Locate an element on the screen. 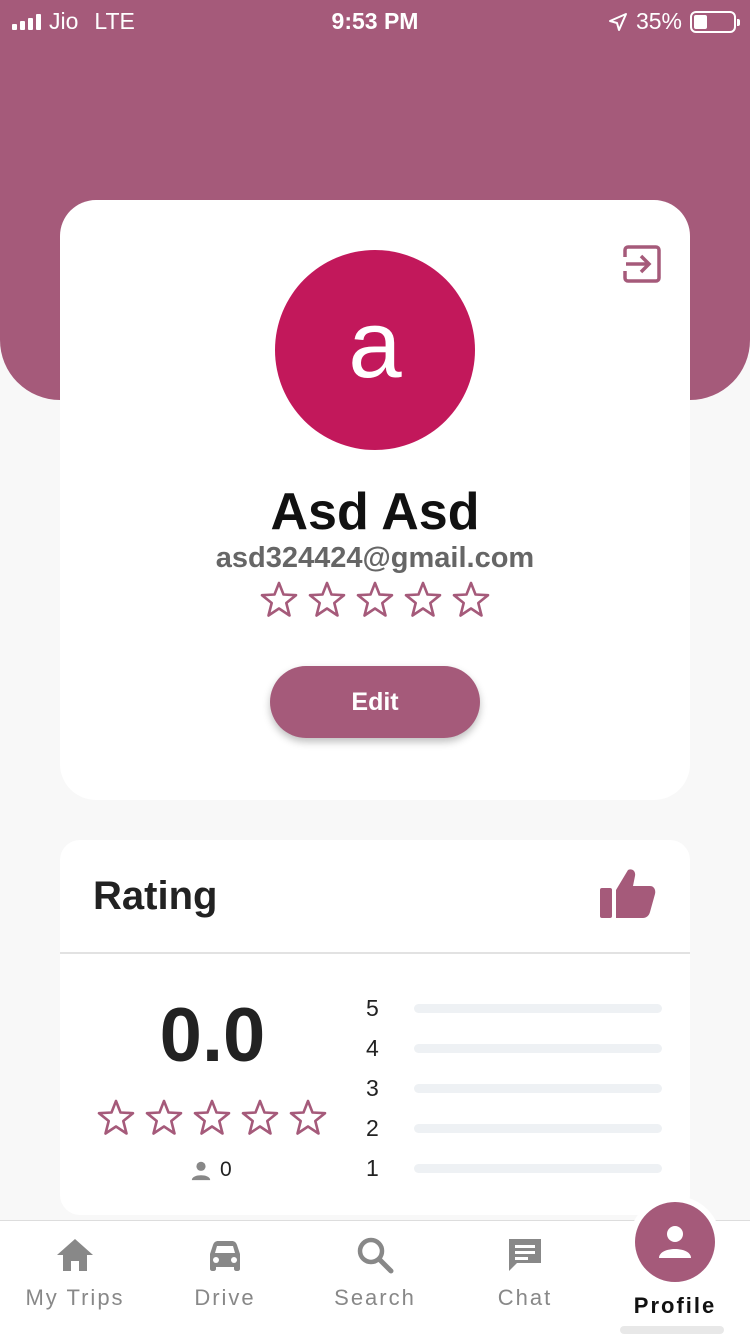 The height and width of the screenshot is (1334, 750). profile-email: asd324424@gmail.com is located at coordinates (375, 558).